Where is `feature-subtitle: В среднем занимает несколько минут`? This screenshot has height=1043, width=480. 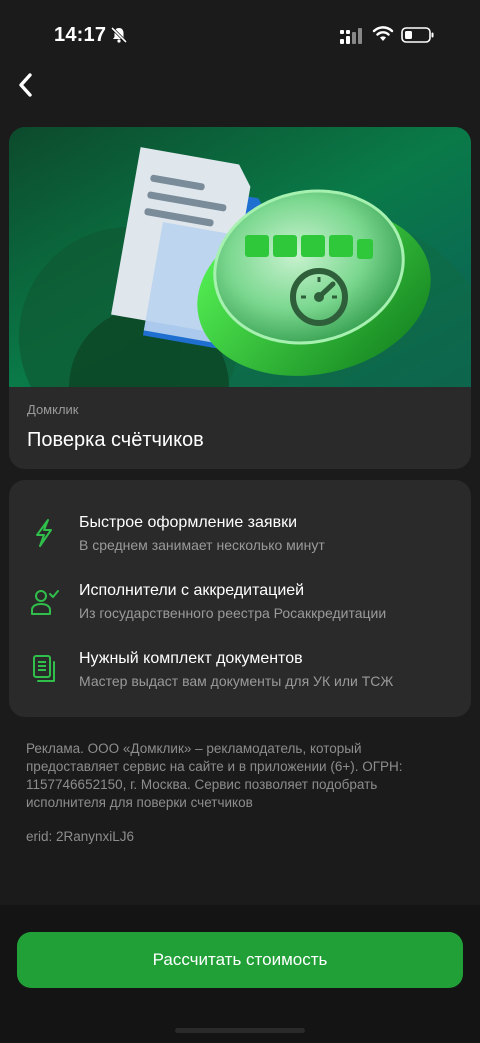
feature-subtitle: В среднем занимает несколько минут is located at coordinates (202, 545).